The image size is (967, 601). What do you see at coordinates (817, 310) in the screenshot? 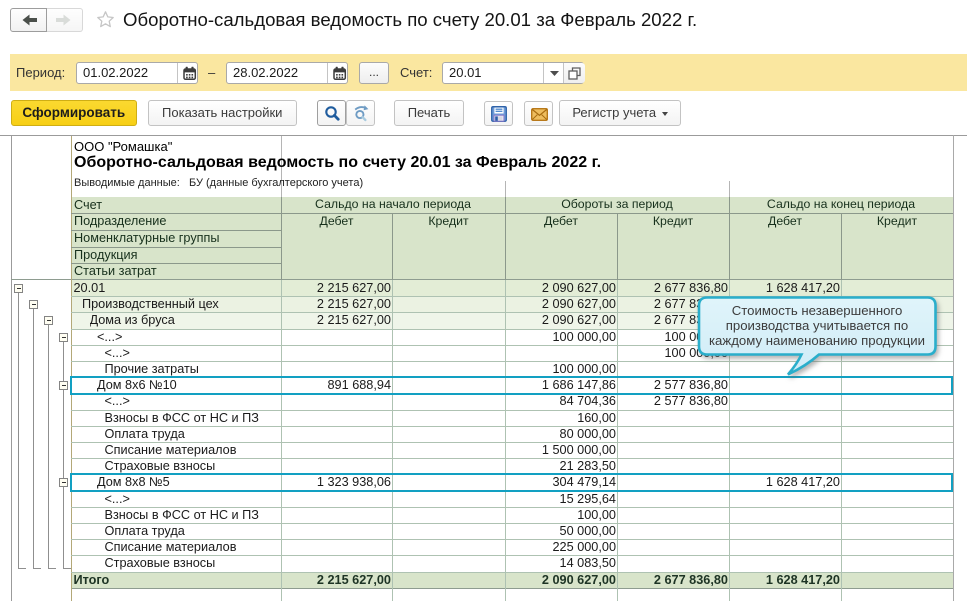
I see `svg-text: Стоимость незавершенного` at bounding box center [817, 310].